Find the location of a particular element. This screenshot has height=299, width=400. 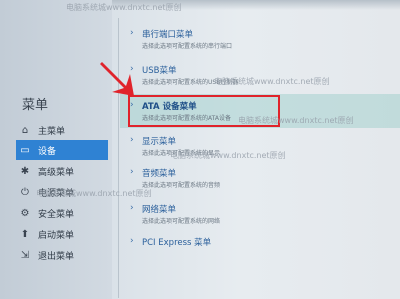

sidebar-item-main: ⌂ 主菜单 is located at coordinates (66, 130).